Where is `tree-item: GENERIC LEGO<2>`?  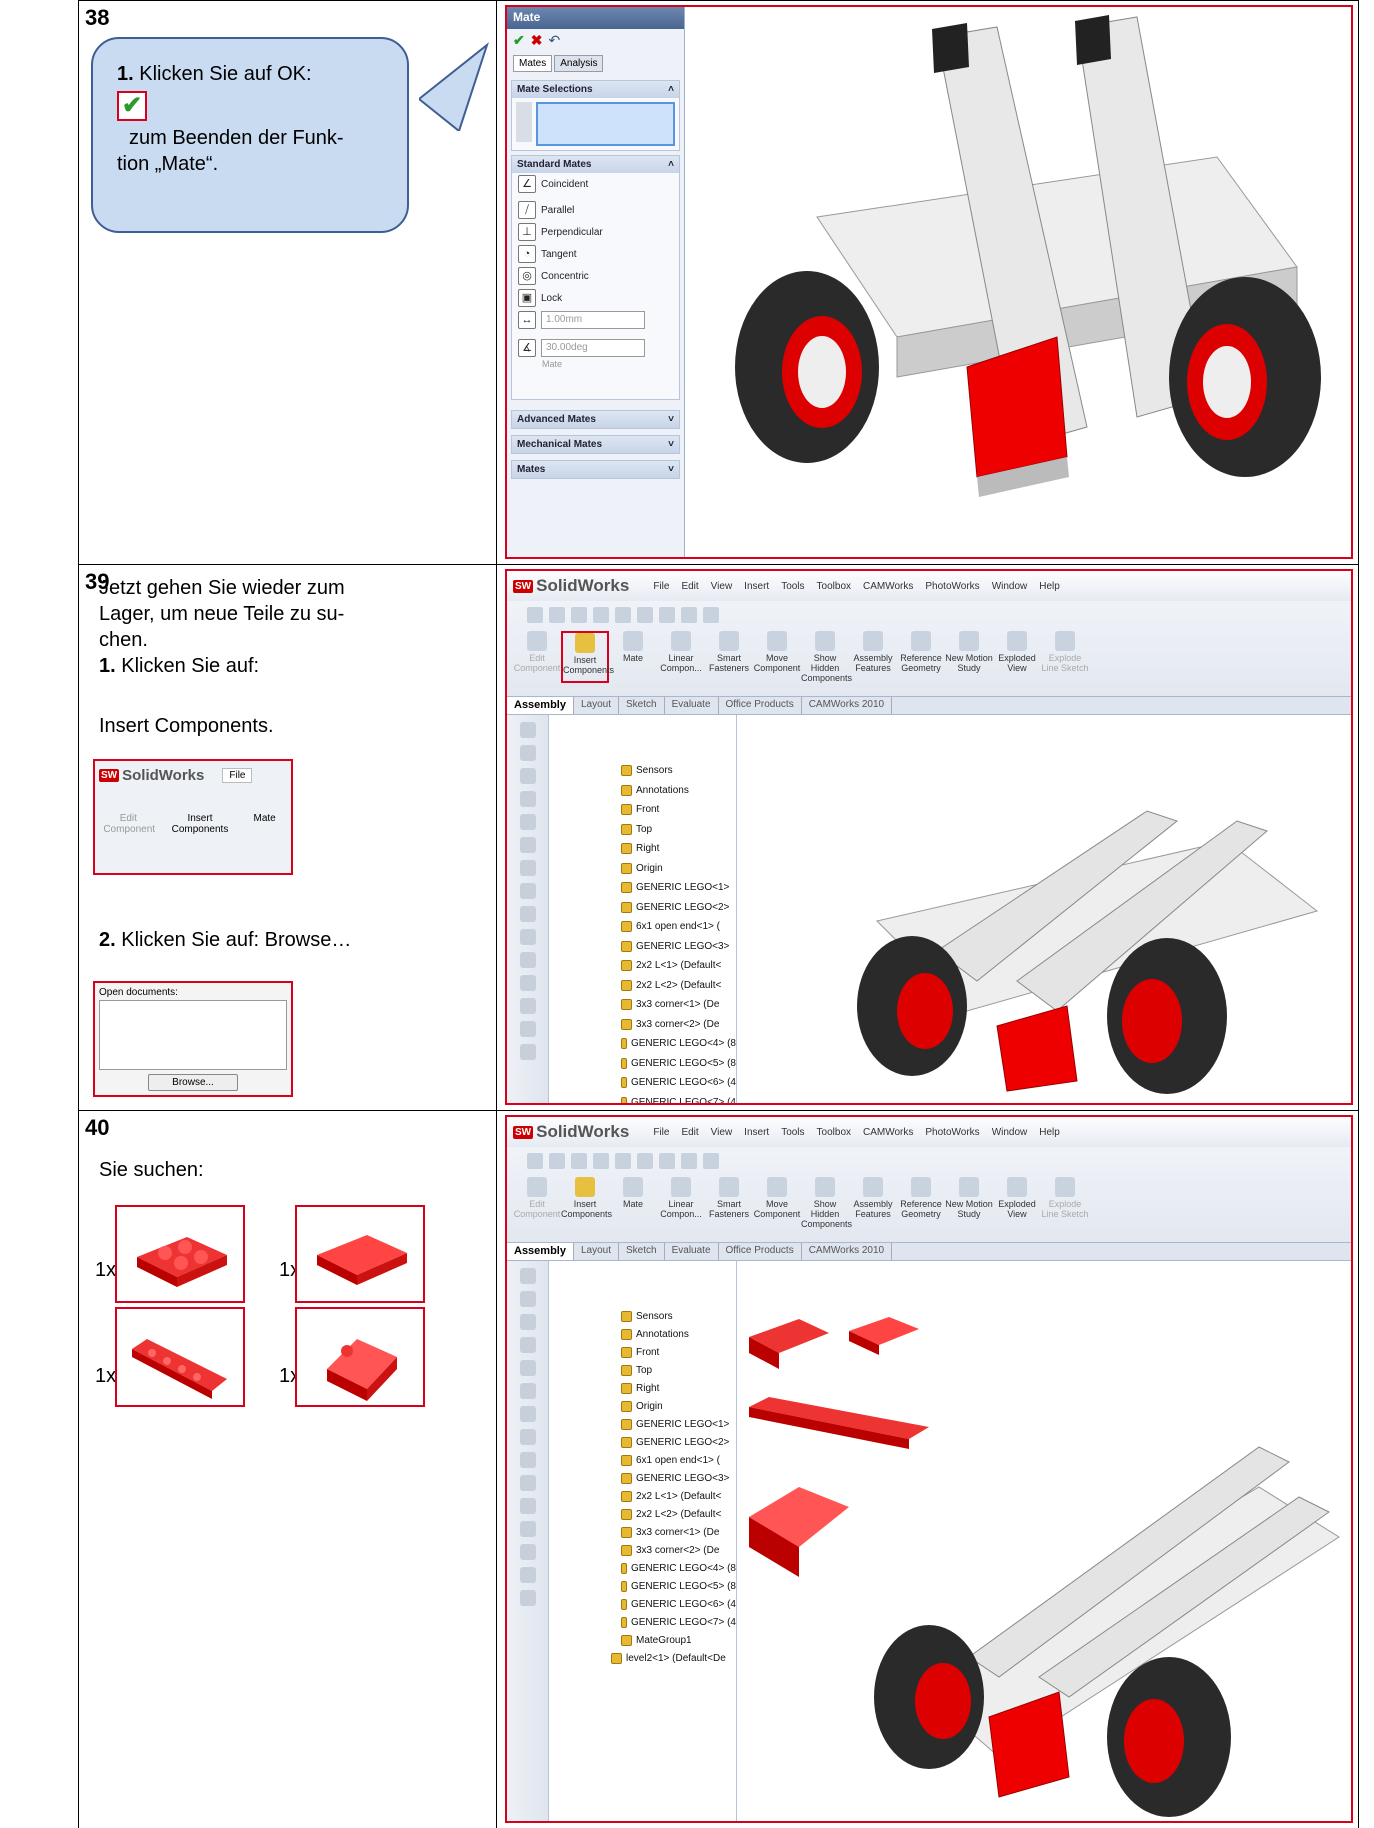
tree-item: GENERIC LEGO<2> is located at coordinates (645, 1442).